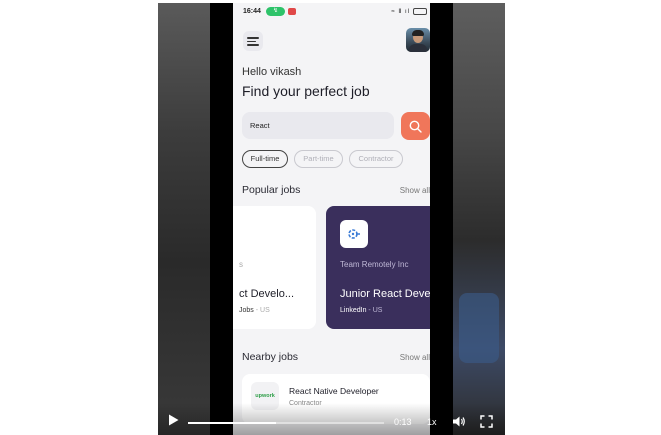  Describe the element at coordinates (486, 421) in the screenshot. I see `fullscreen-icon` at that location.